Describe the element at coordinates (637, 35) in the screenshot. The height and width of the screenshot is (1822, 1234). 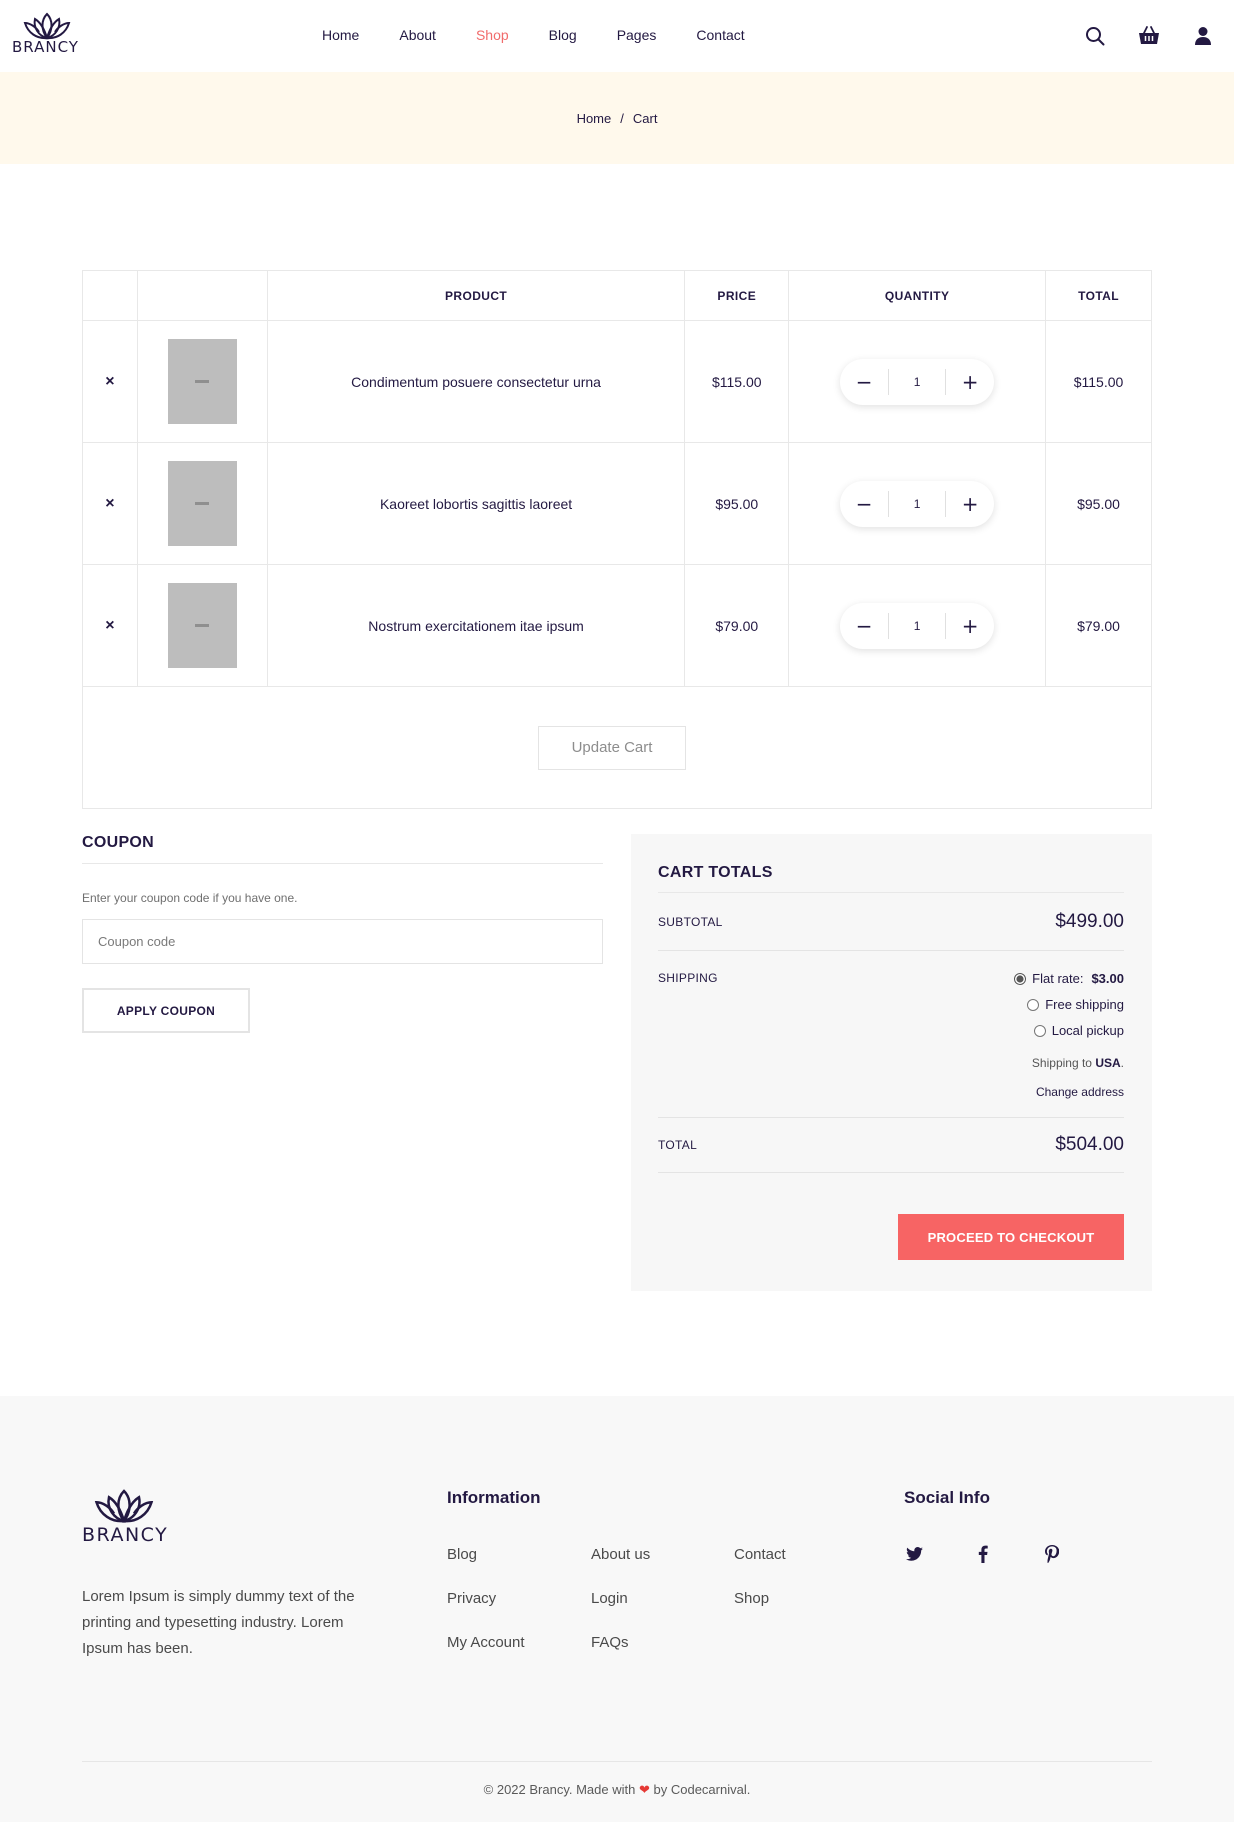
I see `nav-pages: Pages` at that location.